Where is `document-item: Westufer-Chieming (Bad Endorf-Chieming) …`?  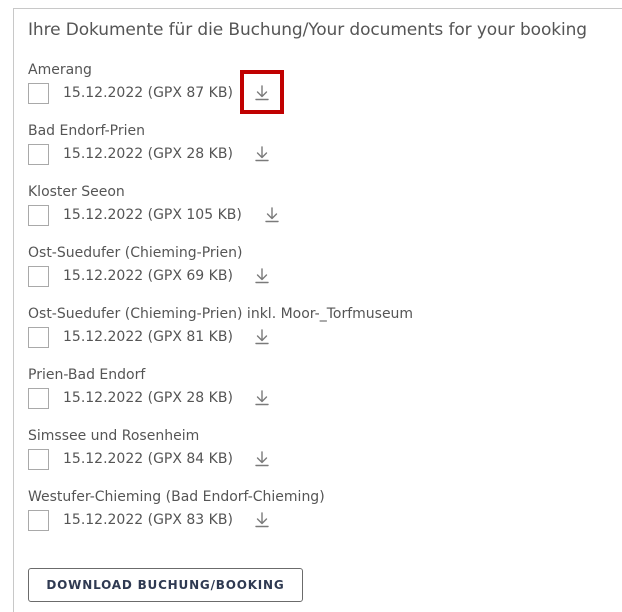 document-item: Westufer-Chieming (Bad Endorf-Chieming) … is located at coordinates (176, 510).